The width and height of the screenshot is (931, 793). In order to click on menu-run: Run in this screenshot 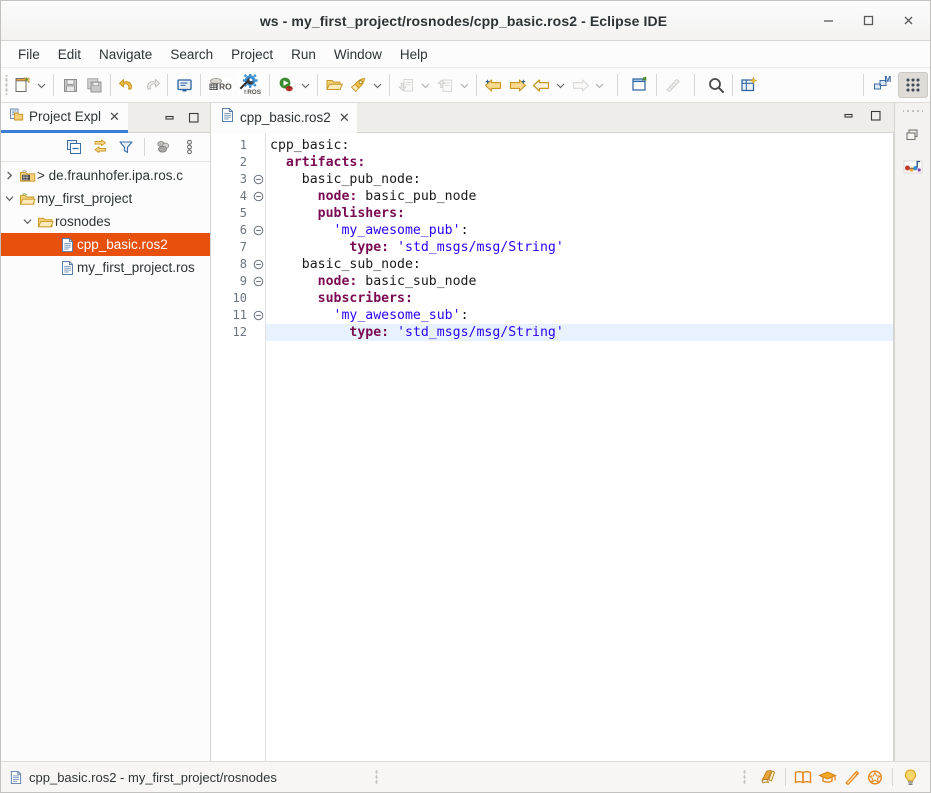, I will do `click(303, 54)`.